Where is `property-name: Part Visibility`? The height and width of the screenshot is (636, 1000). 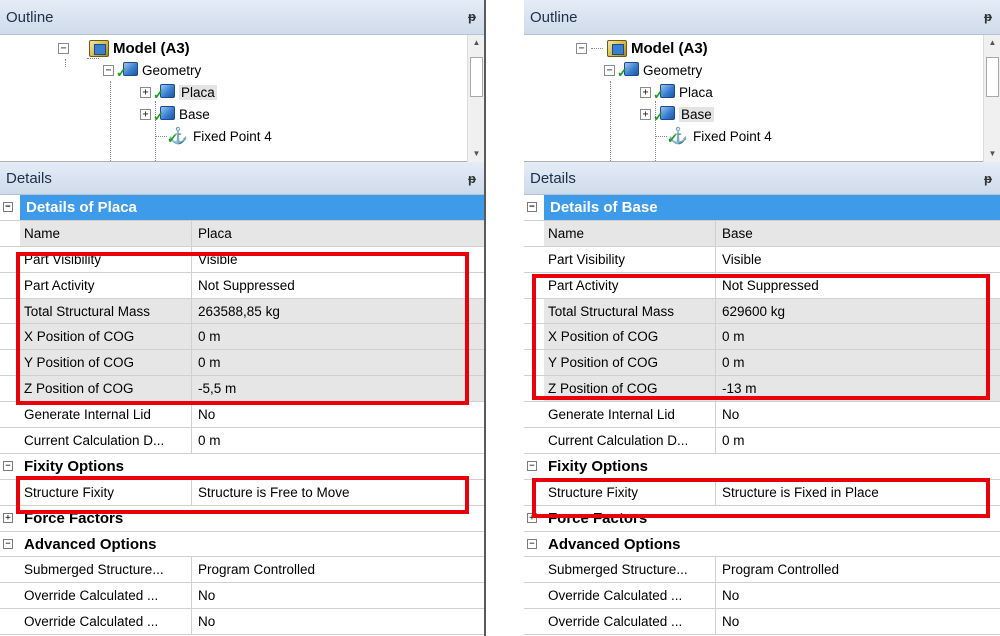
property-name: Part Visibility is located at coordinates (630, 259).